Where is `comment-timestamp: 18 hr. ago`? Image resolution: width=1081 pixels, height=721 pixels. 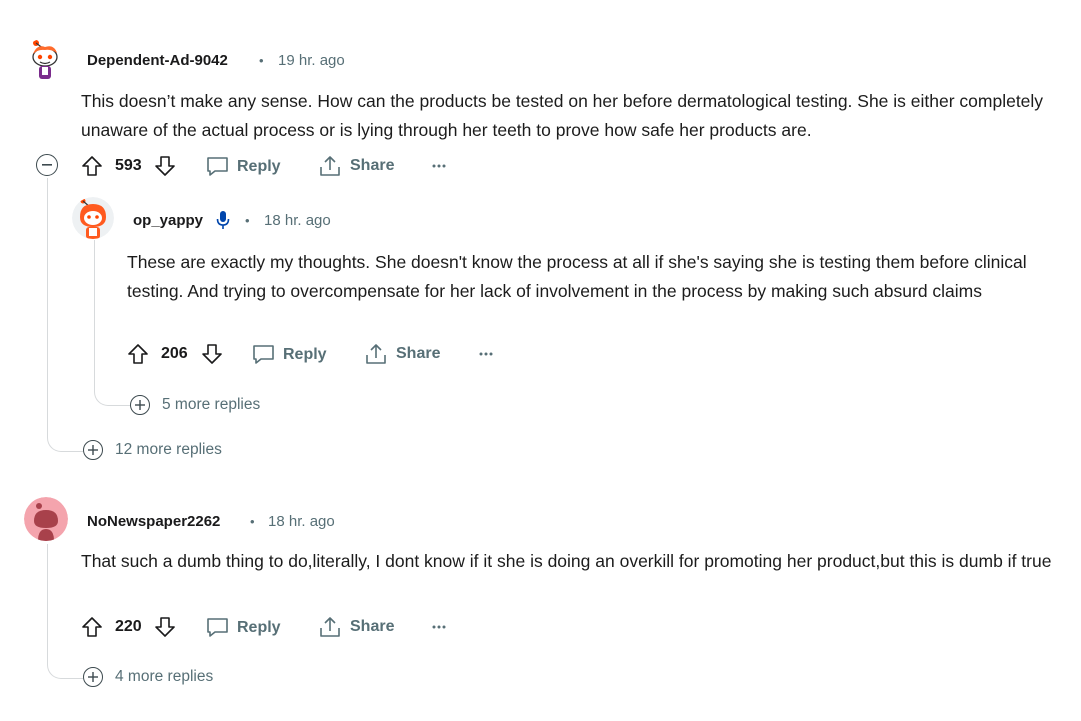 comment-timestamp: 18 hr. ago is located at coordinates (301, 521).